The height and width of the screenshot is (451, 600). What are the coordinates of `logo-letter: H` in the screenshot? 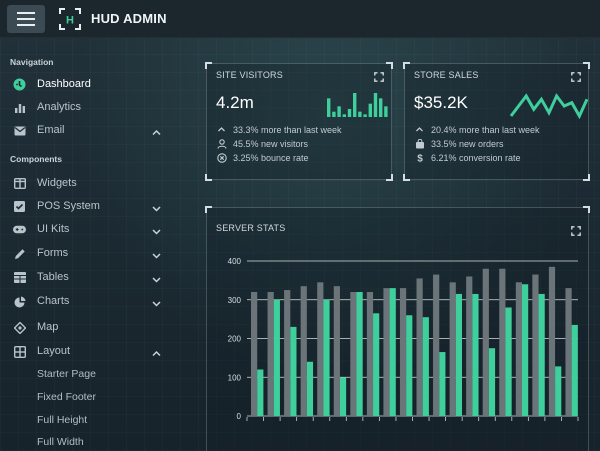 It's located at (70, 21).